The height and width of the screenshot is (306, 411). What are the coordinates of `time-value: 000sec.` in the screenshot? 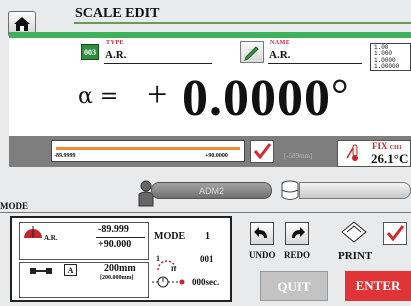 It's located at (205, 282).